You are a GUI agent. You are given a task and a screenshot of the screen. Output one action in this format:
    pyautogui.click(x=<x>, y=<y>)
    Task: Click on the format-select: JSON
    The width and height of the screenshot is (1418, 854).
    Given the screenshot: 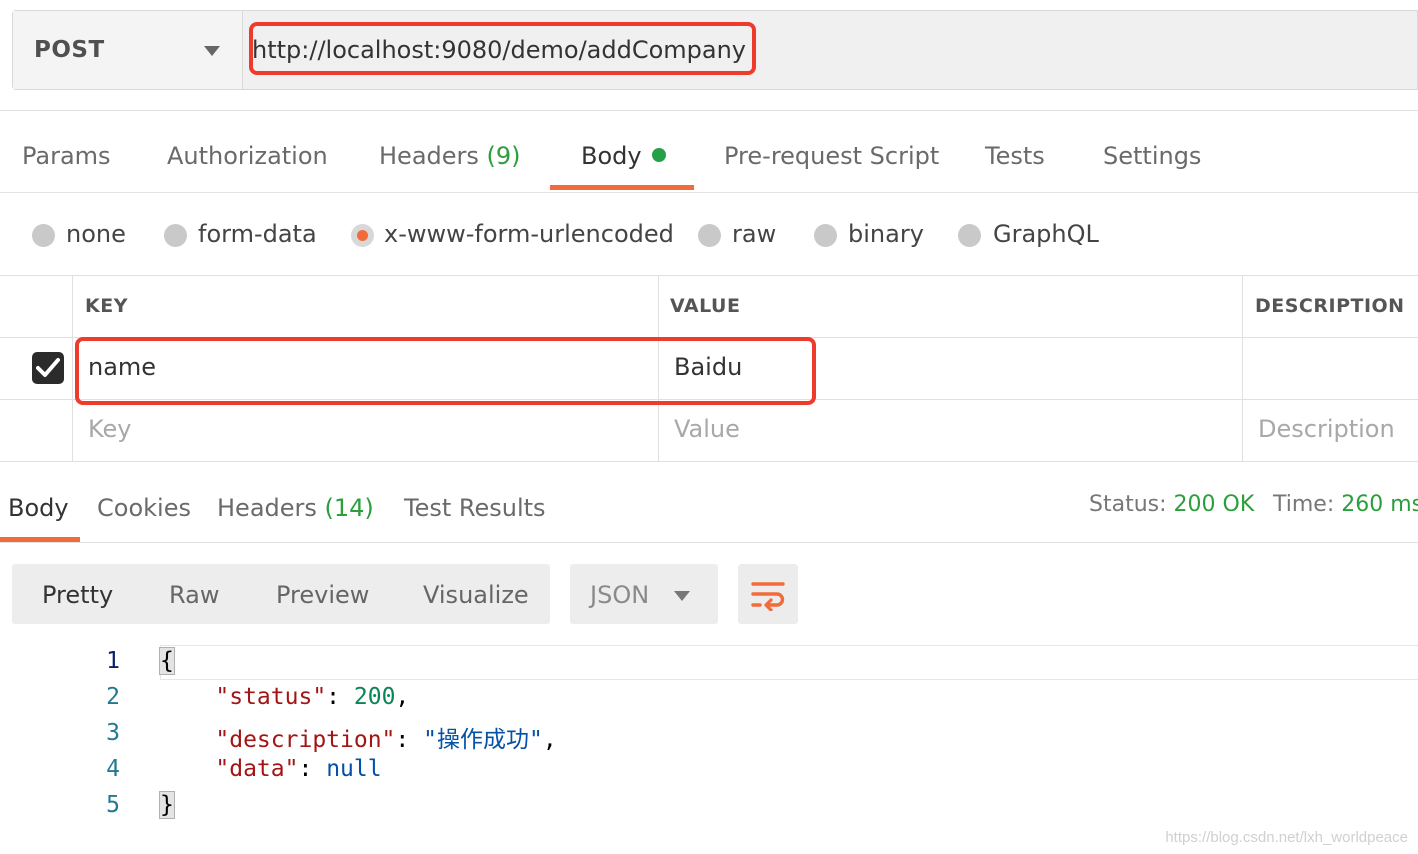 What is the action you would take?
    pyautogui.click(x=644, y=594)
    